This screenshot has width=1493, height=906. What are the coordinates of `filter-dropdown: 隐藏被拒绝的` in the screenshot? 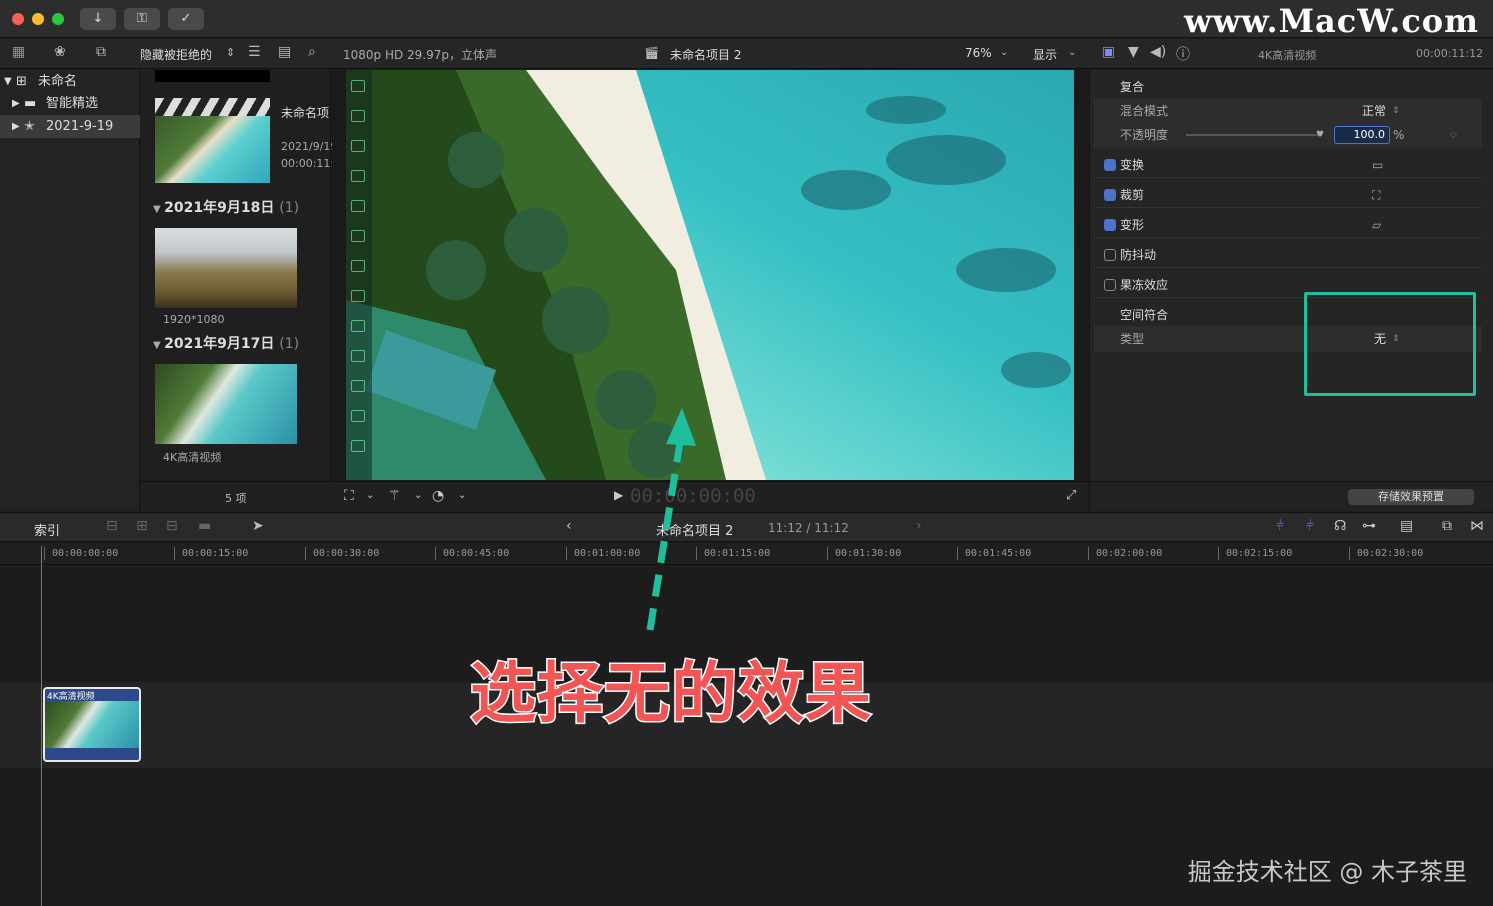 It's located at (176, 54).